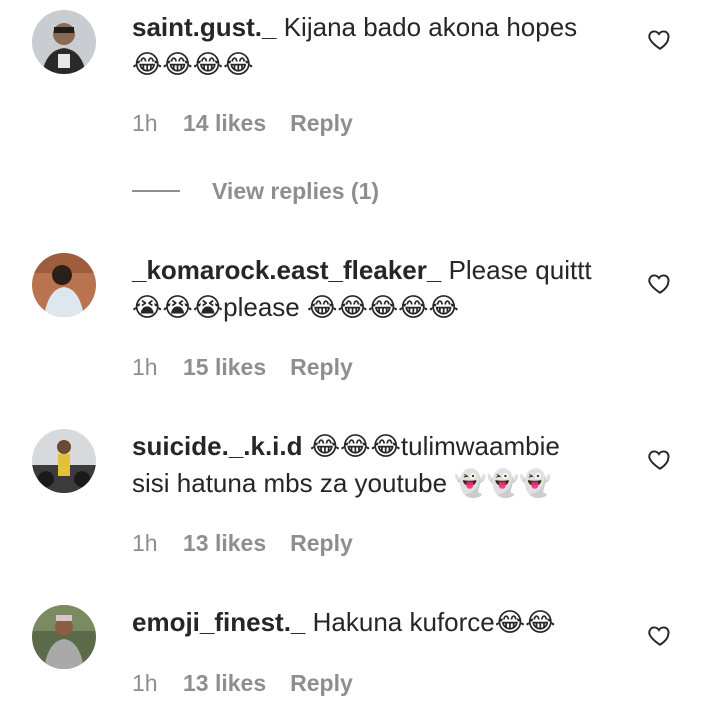 Image resolution: width=720 pixels, height=711 pixels. I want to click on divider-line, so click(156, 191).